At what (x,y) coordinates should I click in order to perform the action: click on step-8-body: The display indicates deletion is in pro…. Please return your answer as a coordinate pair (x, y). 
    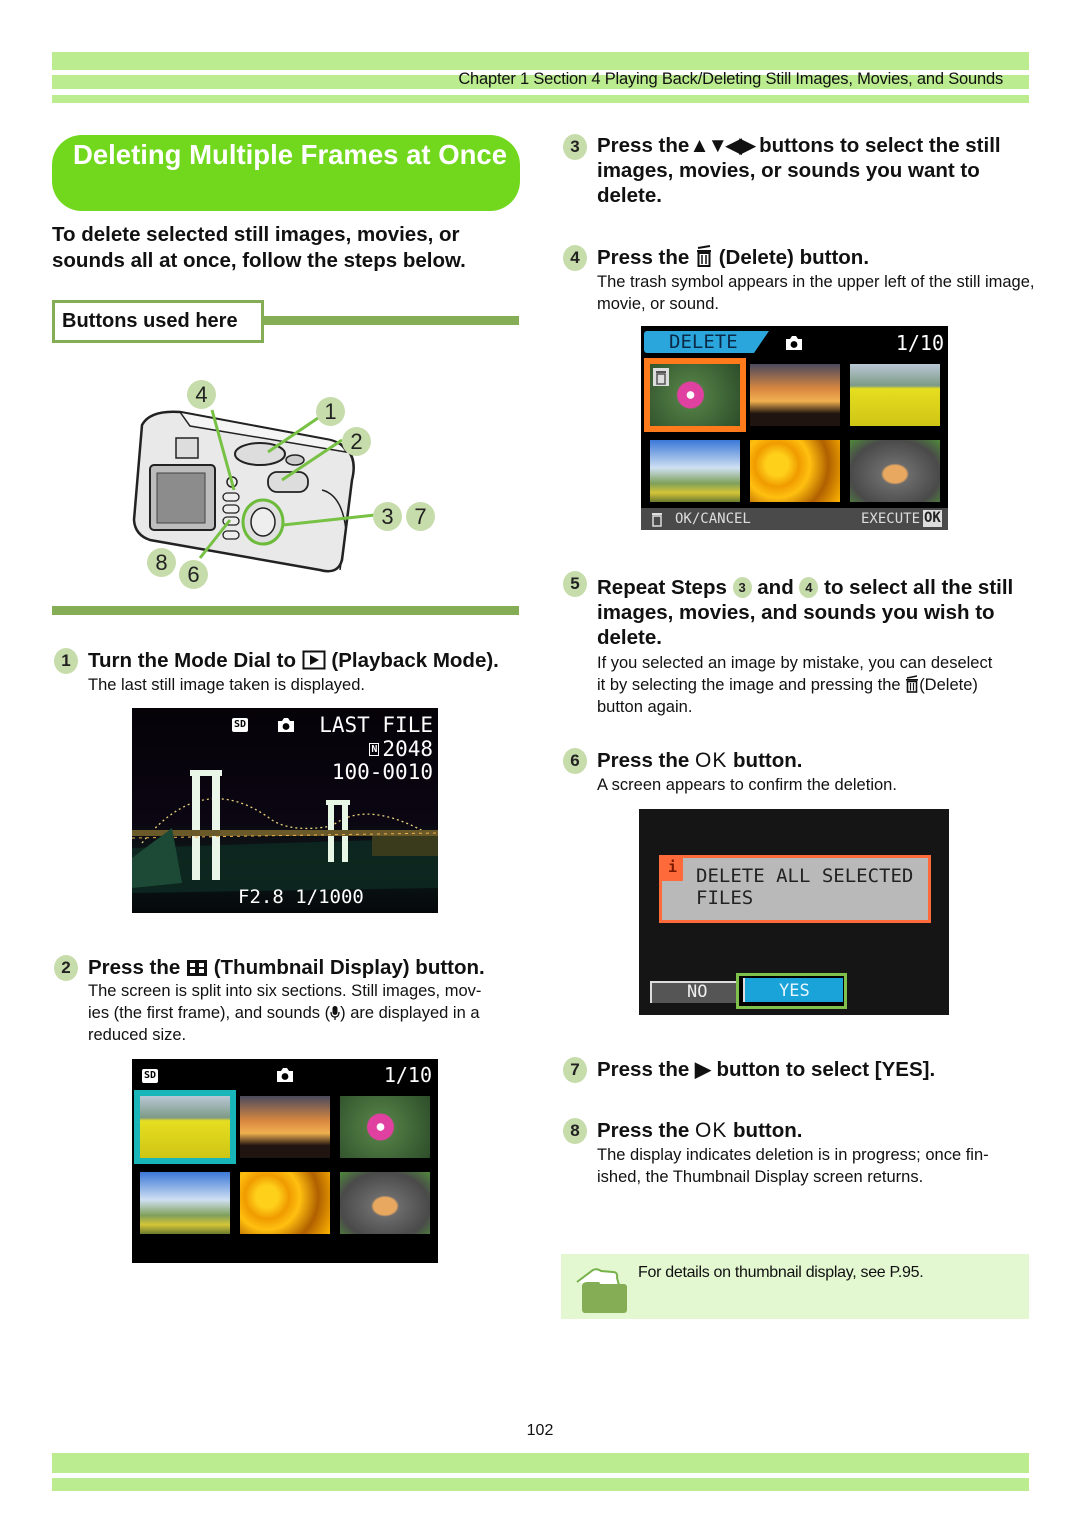
    Looking at the image, I should click on (793, 1166).